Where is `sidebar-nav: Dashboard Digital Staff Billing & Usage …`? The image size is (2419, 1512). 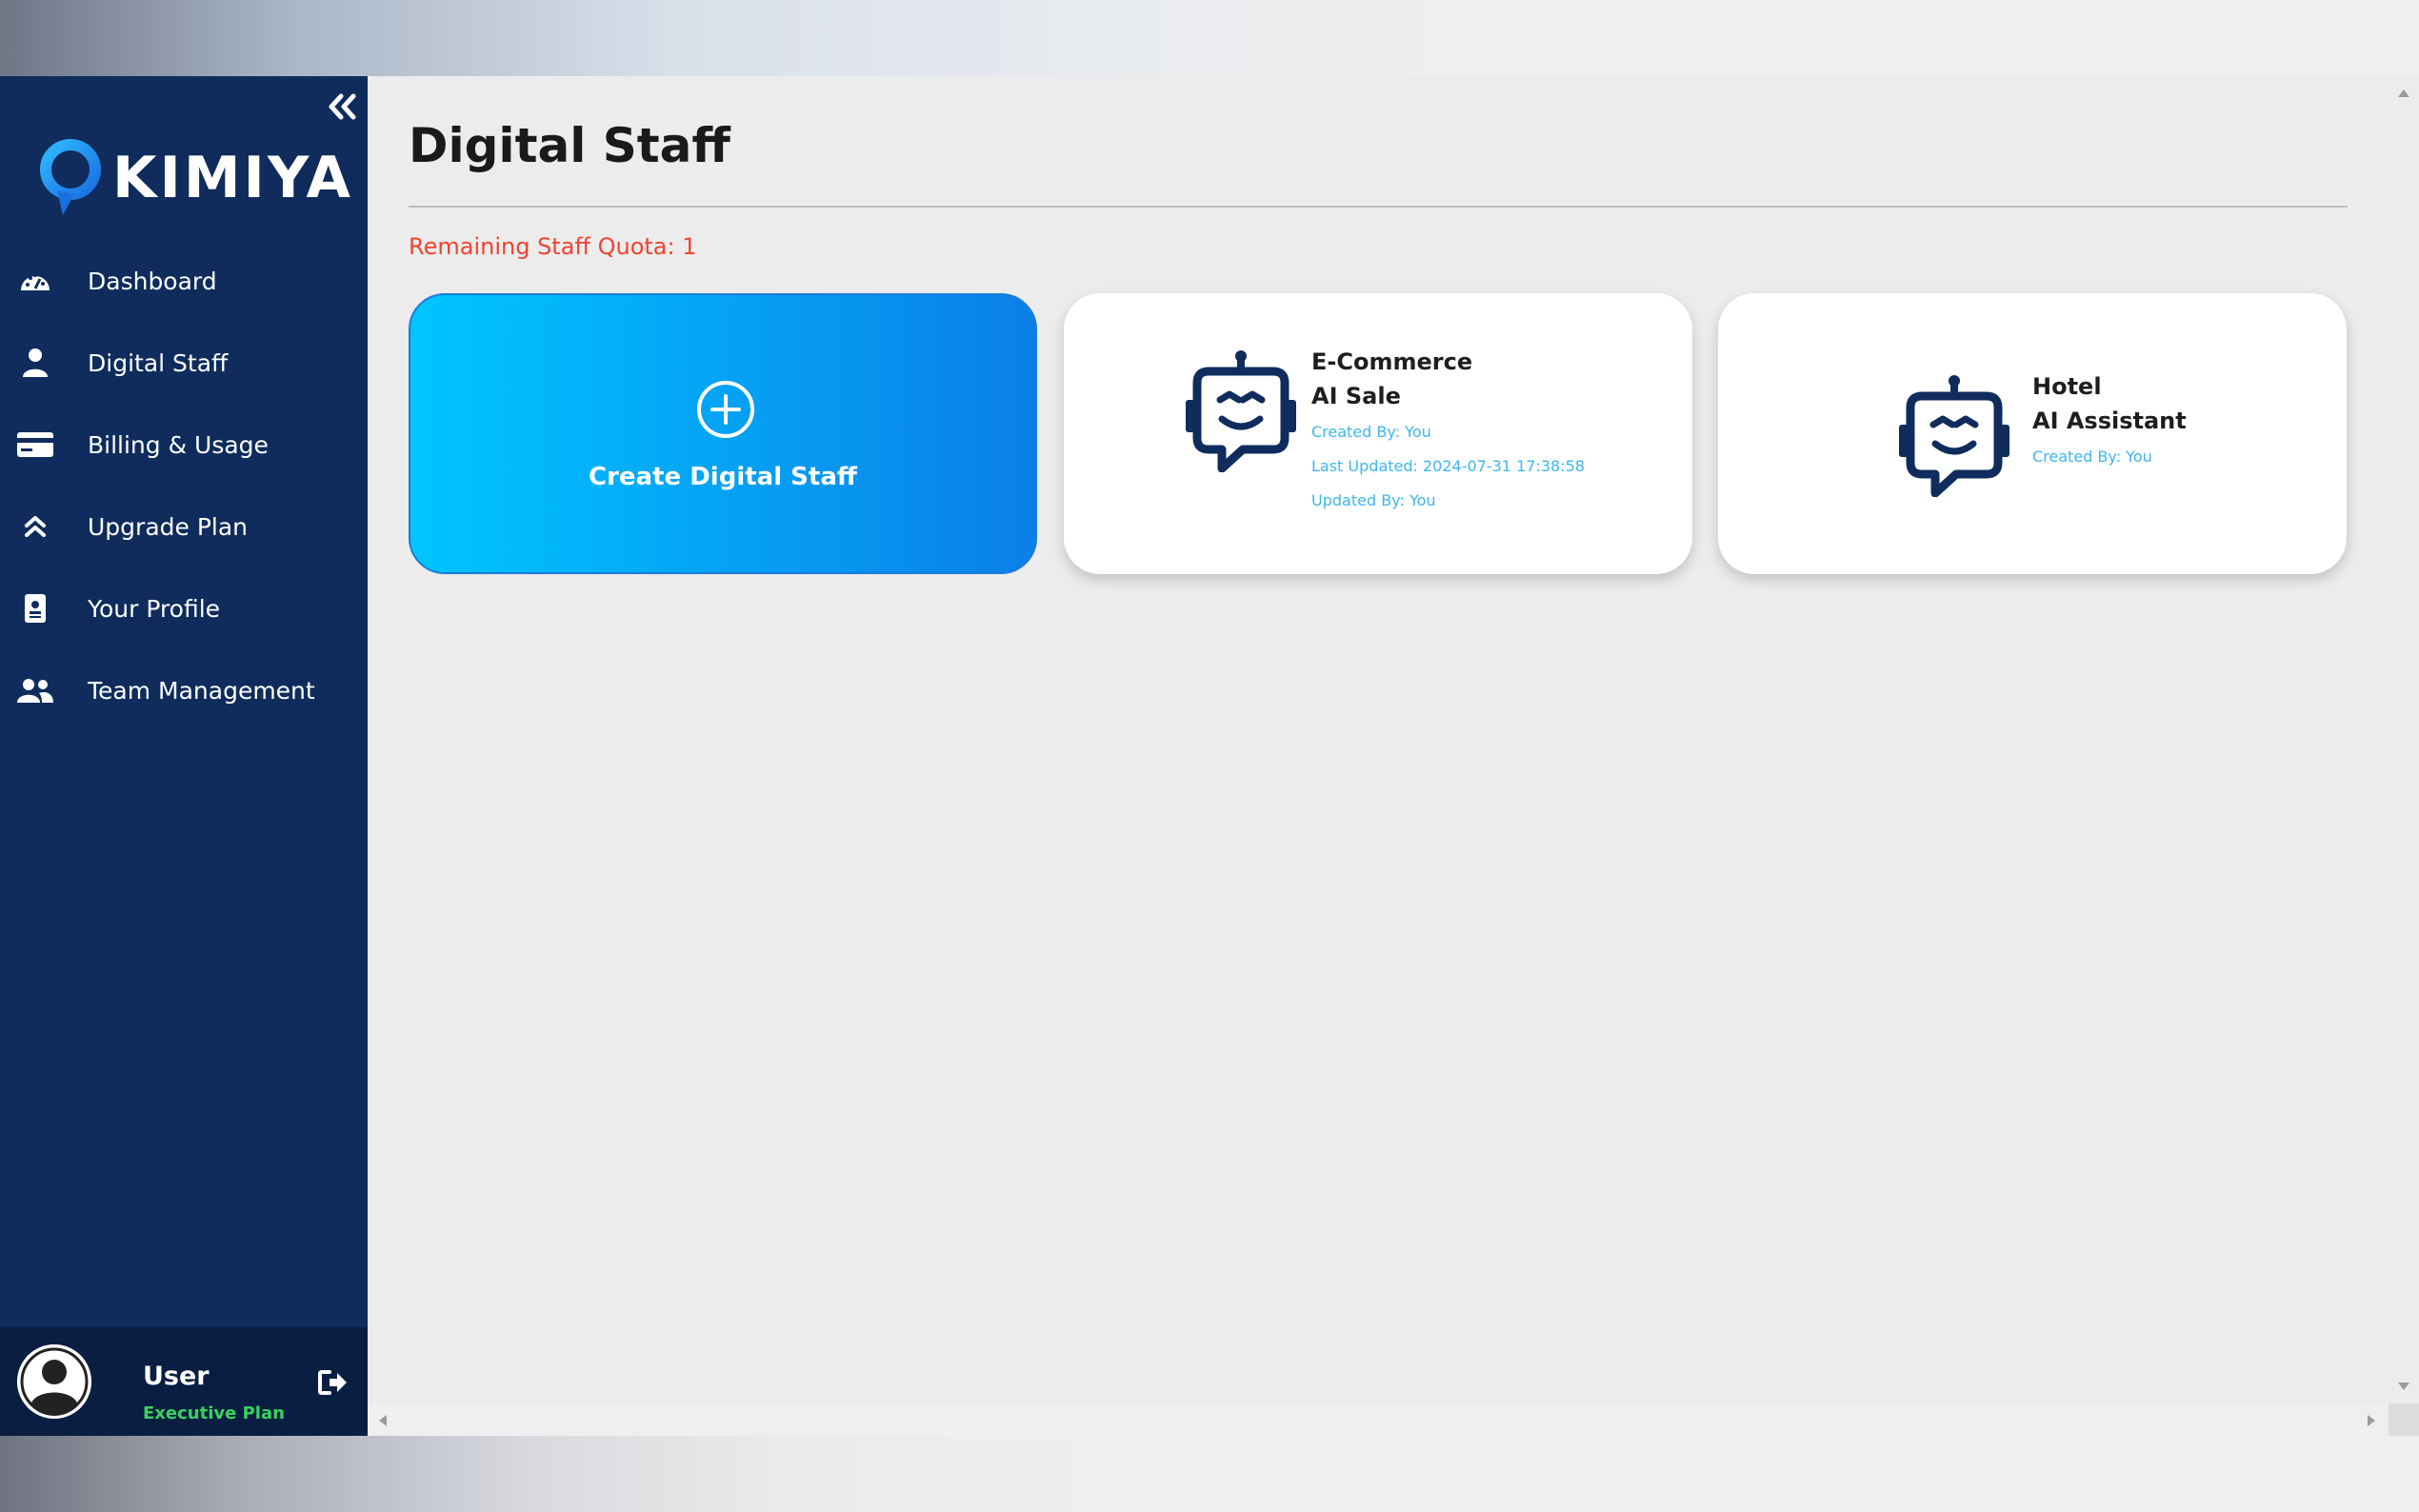
sidebar-nav: Dashboard Digital Staff Billing & Usage … is located at coordinates (184, 485).